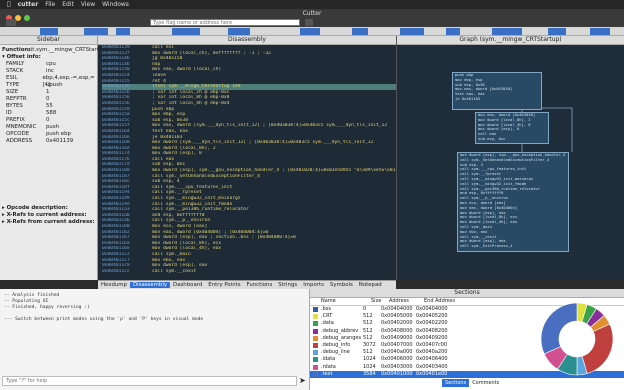 The image size is (624, 390). I want to click on section-address: 0x00402000, so click(397, 323).